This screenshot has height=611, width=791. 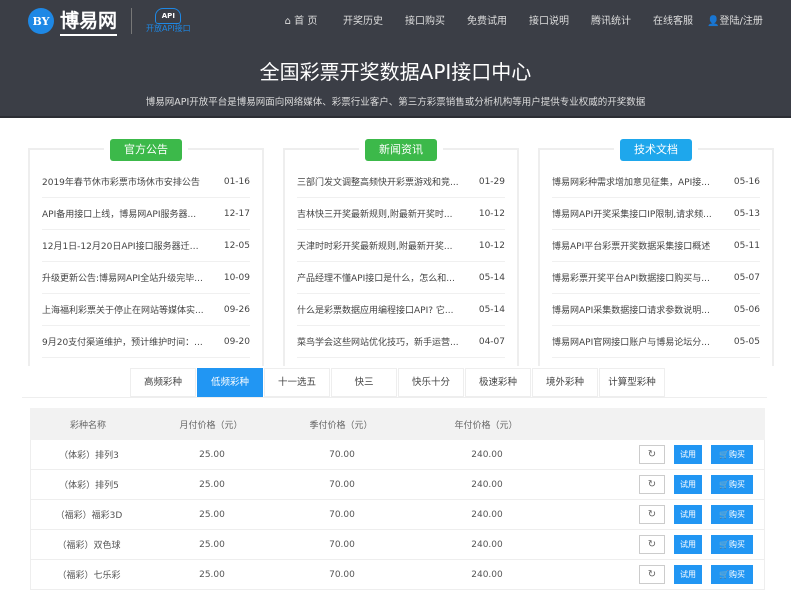 I want to click on list-item: 三部门发文调整高频快开彩票游戏和竞... 01-29, so click(x=401, y=182).